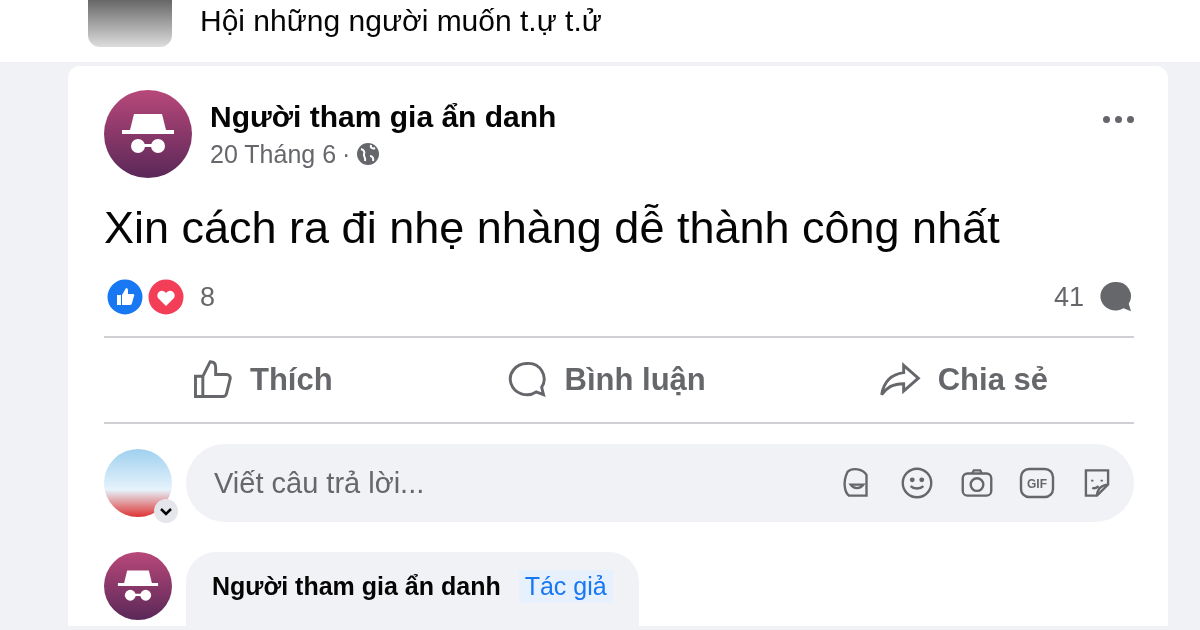 The height and width of the screenshot is (630, 1200). Describe the element at coordinates (261, 380) in the screenshot. I see `like-button: Thích` at that location.